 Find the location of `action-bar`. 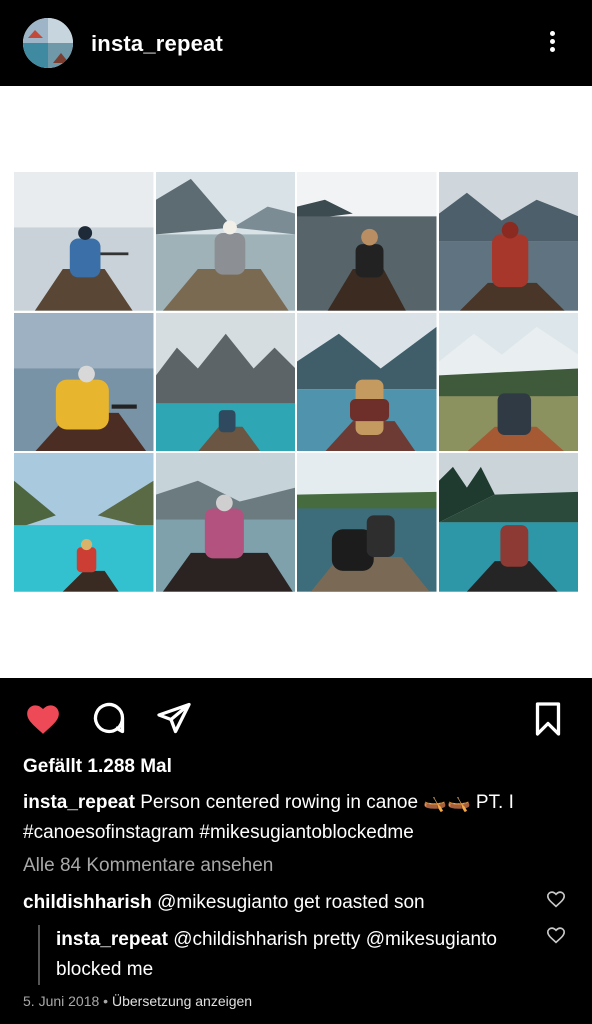

action-bar is located at coordinates (296, 715).